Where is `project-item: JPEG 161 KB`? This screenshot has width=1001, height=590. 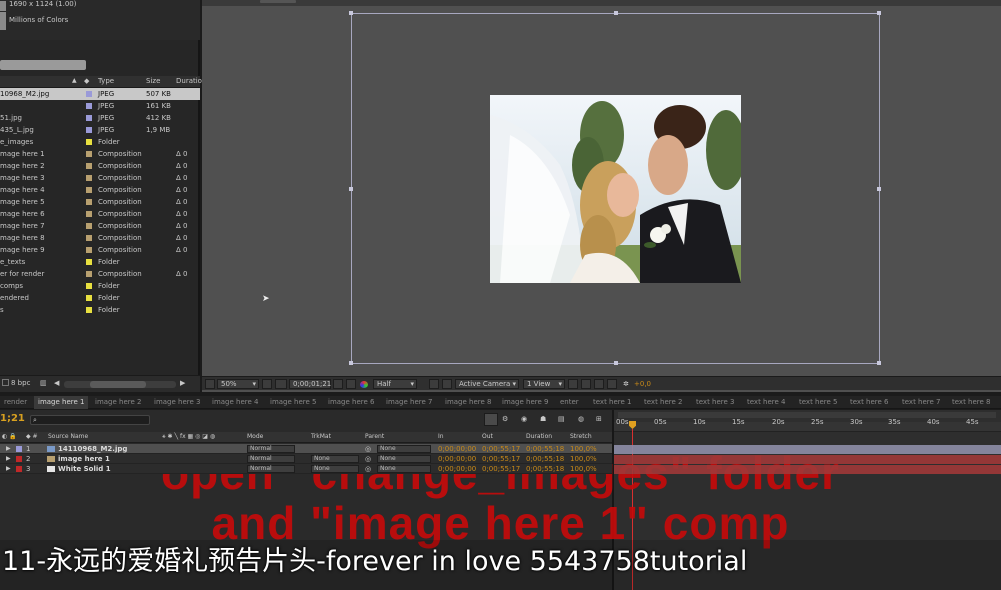
project-item: JPEG 161 KB is located at coordinates (100, 106).